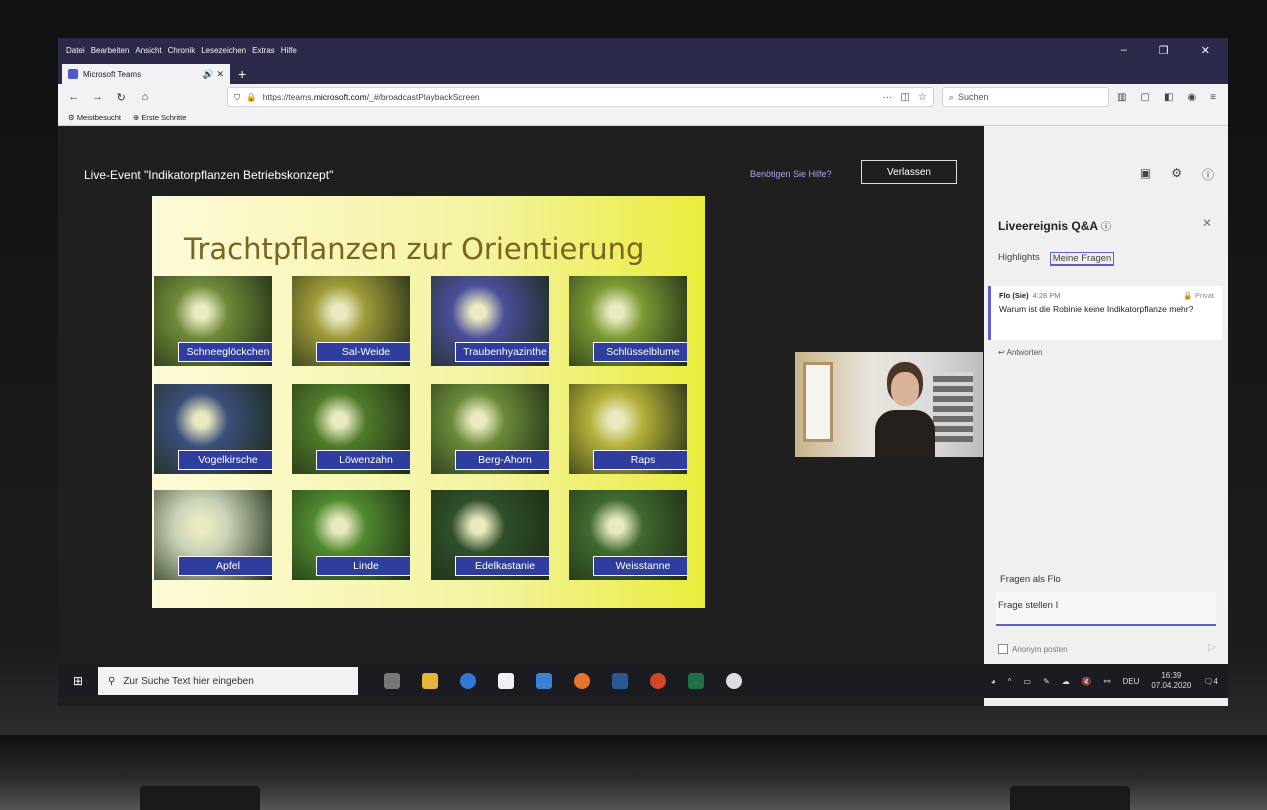 The image size is (1267, 810). Describe the element at coordinates (74, 97) in the screenshot. I see `back-icon: ←` at that location.